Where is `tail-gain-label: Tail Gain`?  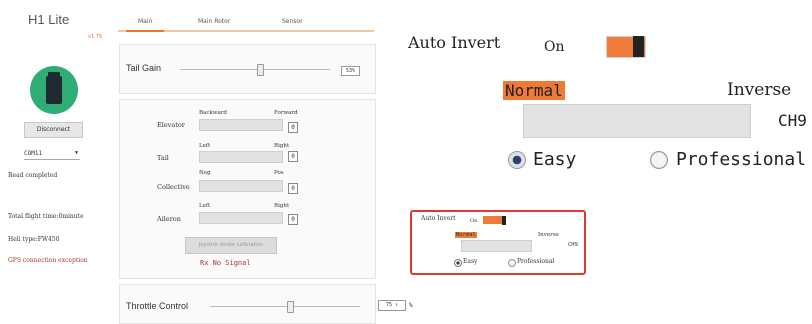 tail-gain-label: Tail Gain is located at coordinates (144, 68).